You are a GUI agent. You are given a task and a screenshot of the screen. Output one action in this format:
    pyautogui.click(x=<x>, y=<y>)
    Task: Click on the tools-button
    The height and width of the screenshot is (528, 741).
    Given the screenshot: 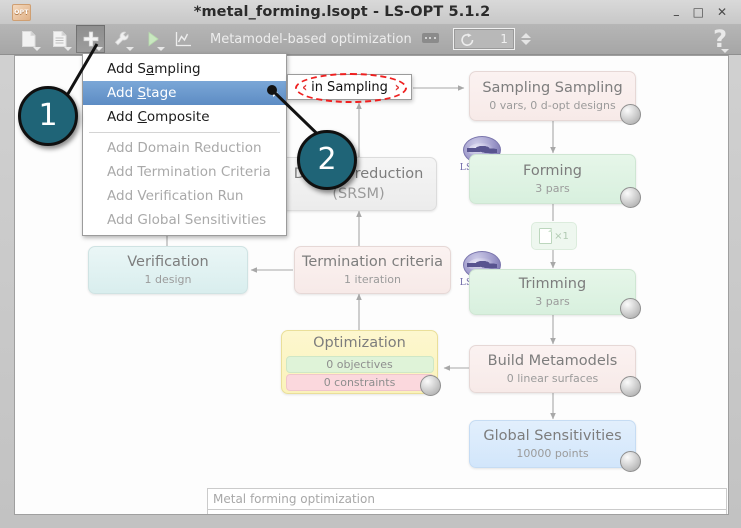 What is the action you would take?
    pyautogui.click(x=121, y=39)
    